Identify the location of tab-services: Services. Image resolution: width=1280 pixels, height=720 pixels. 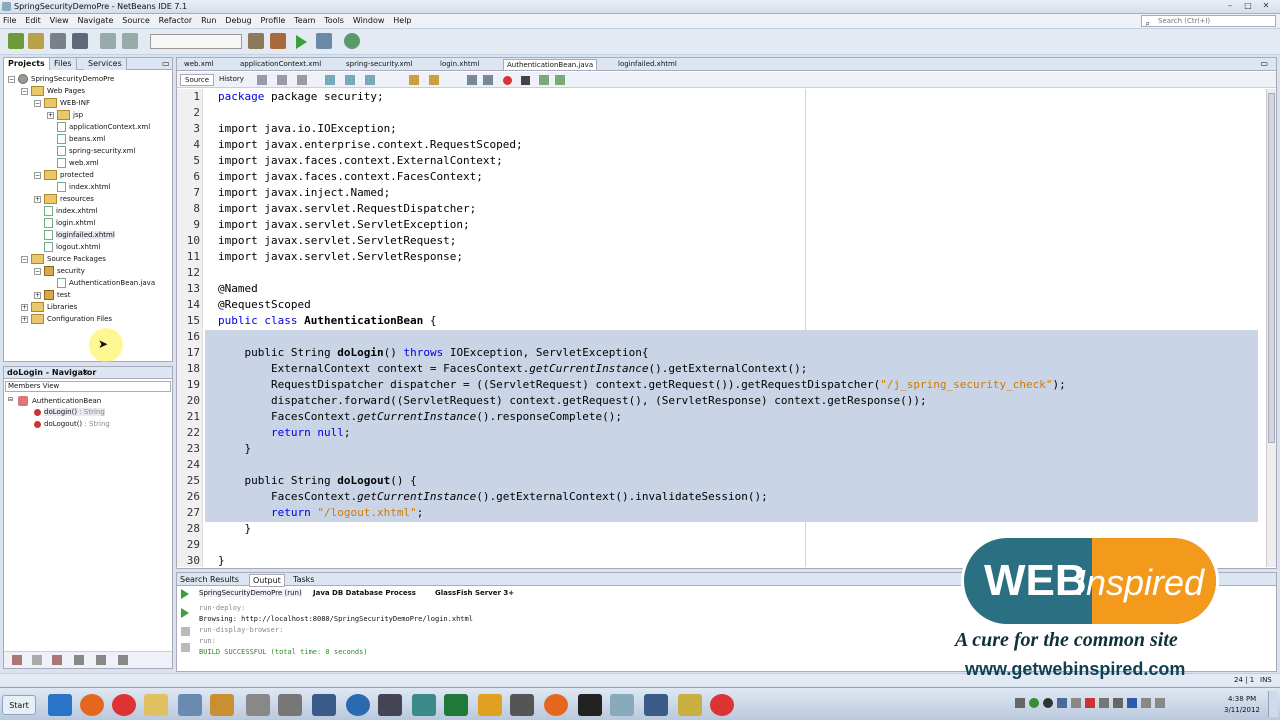
(105, 64).